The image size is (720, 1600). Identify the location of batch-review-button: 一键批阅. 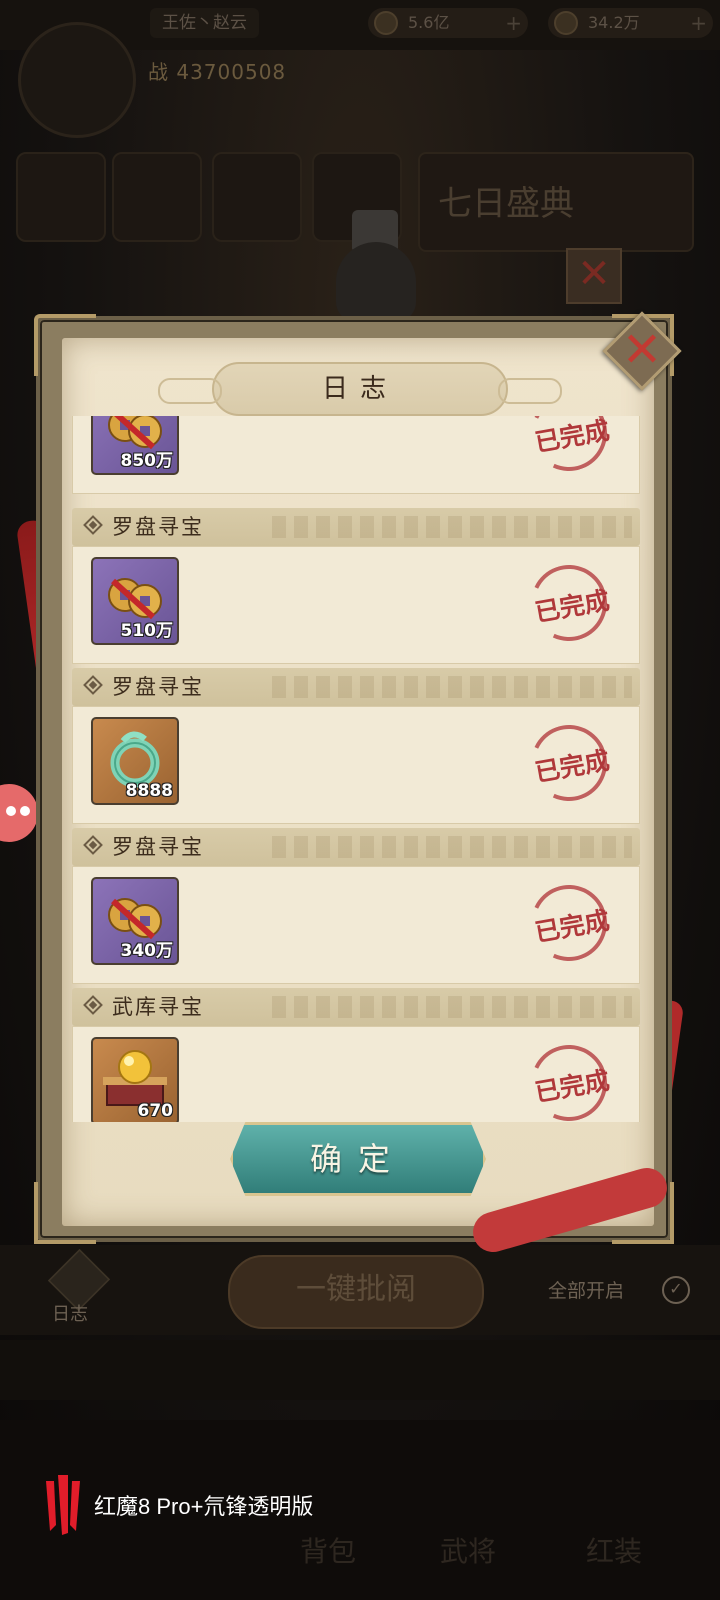
(356, 1292).